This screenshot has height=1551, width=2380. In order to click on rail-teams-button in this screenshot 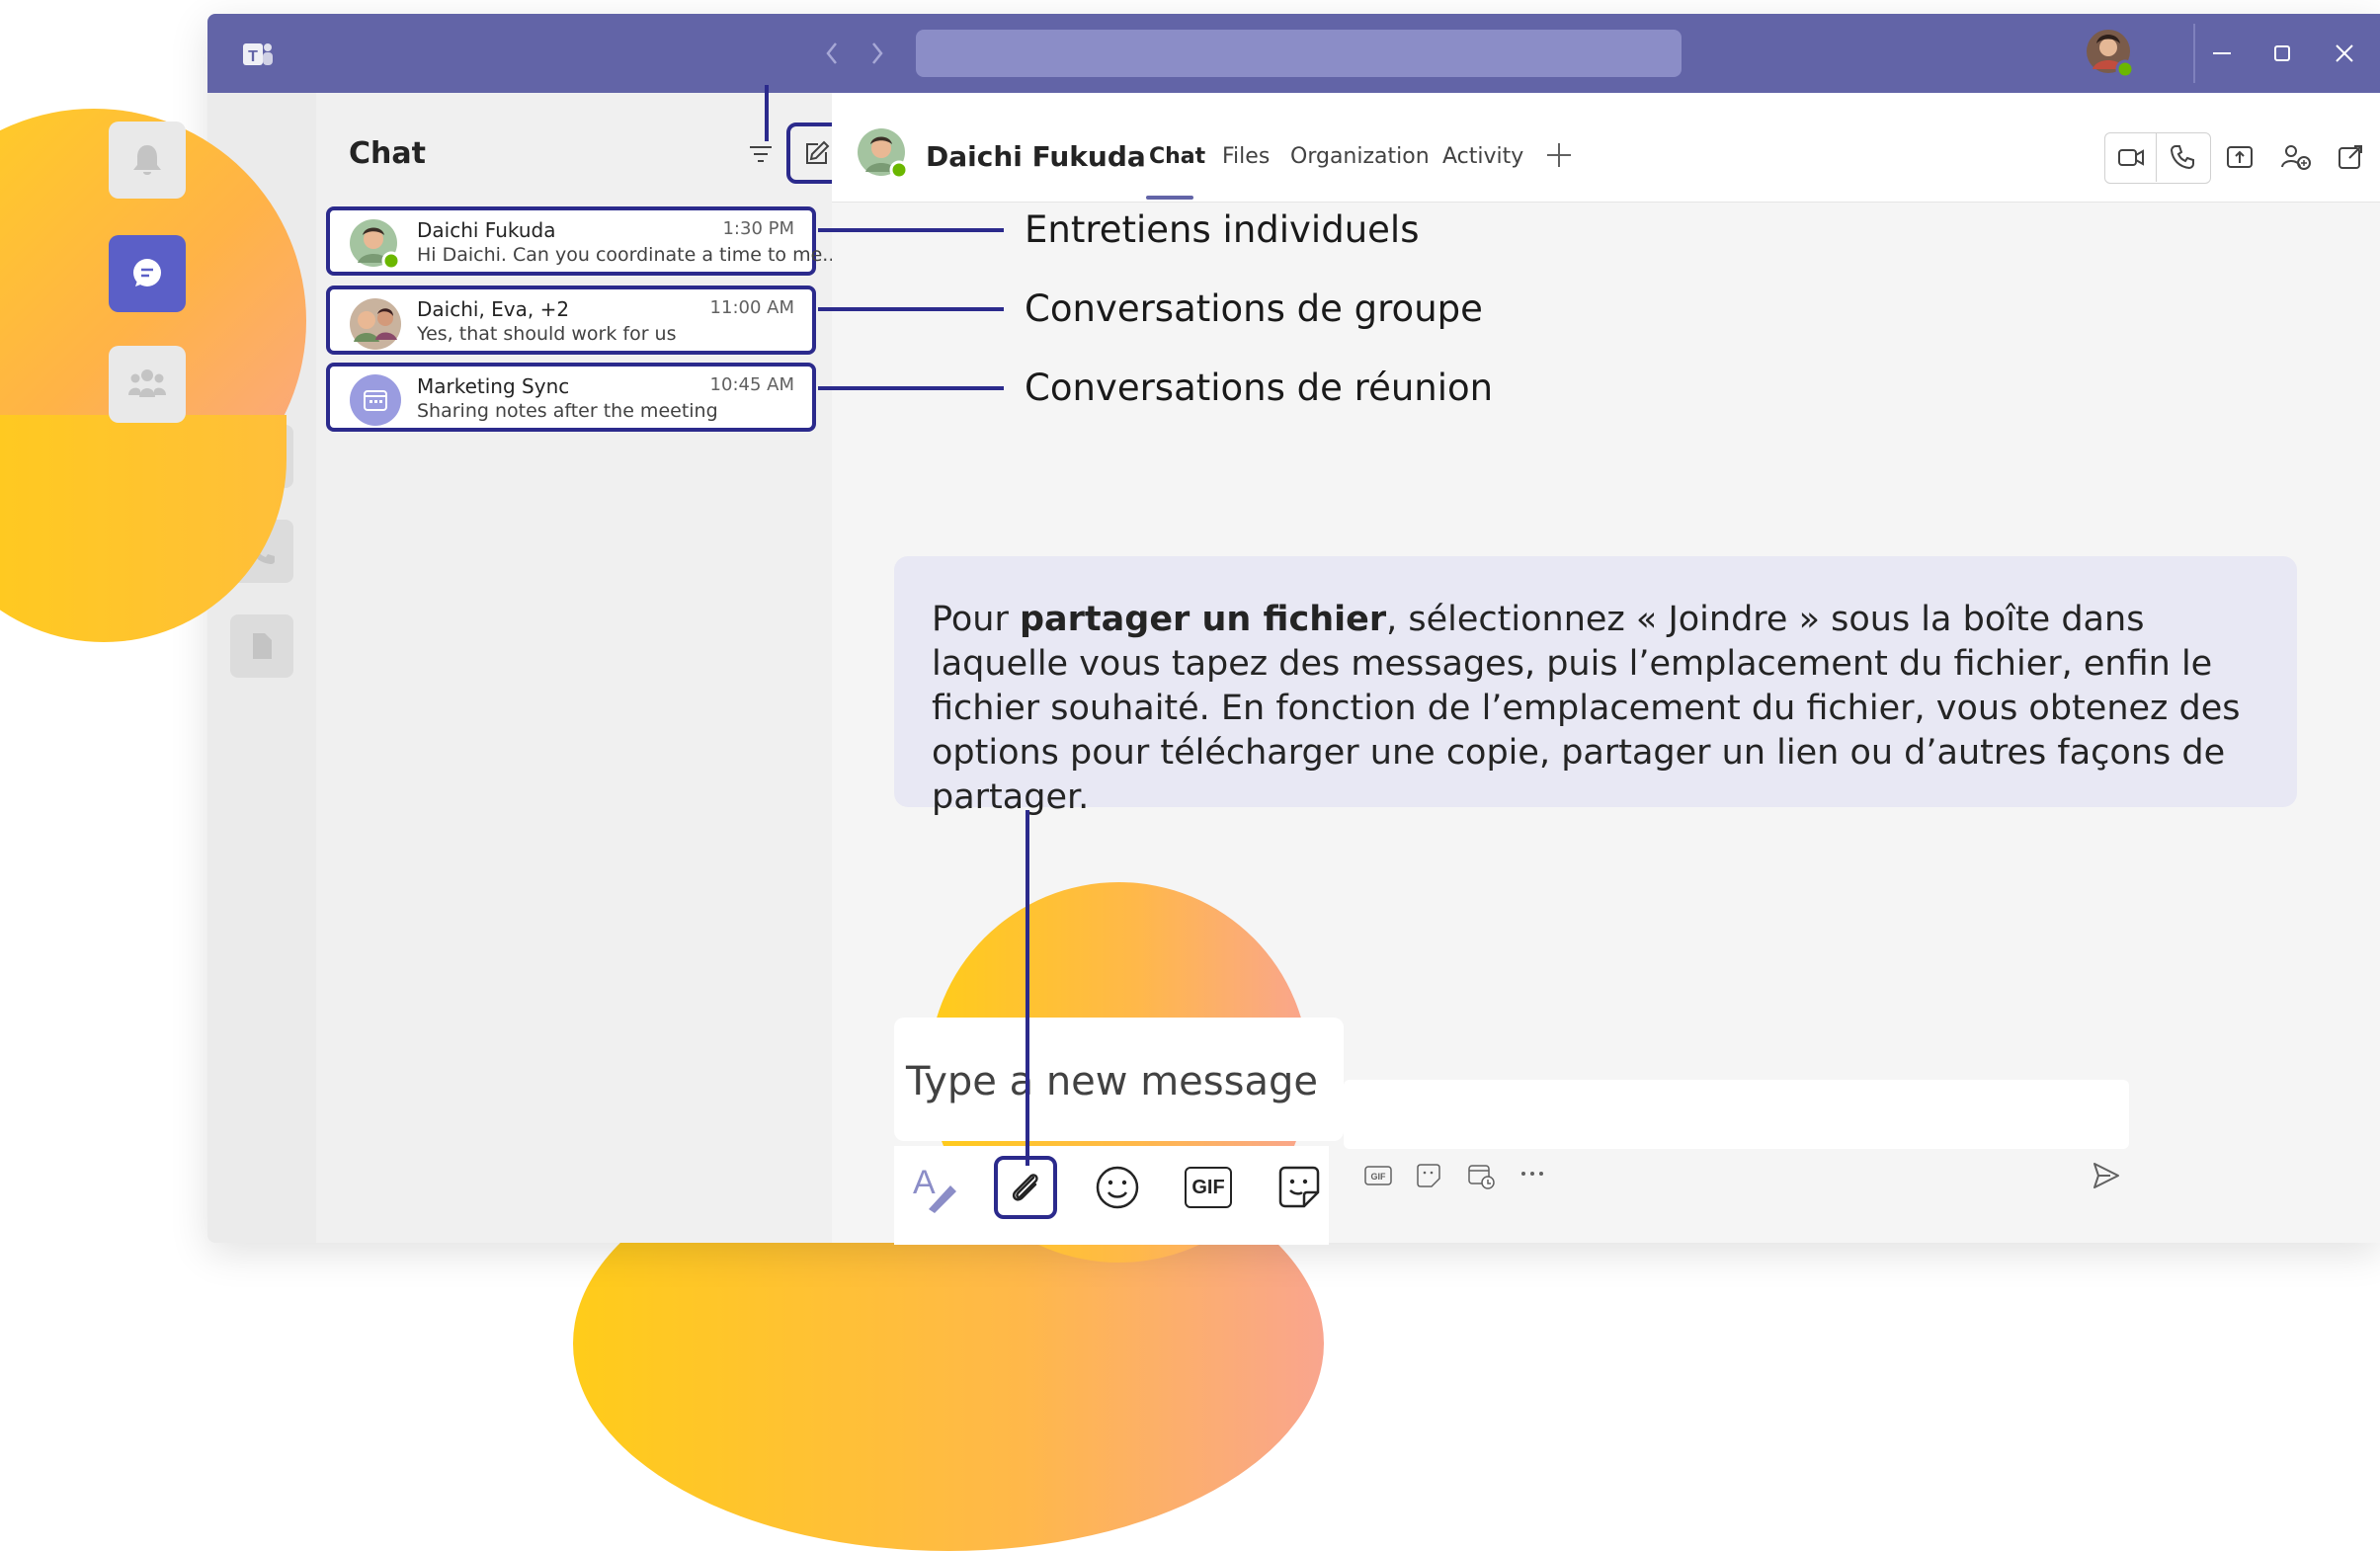, I will do `click(147, 385)`.